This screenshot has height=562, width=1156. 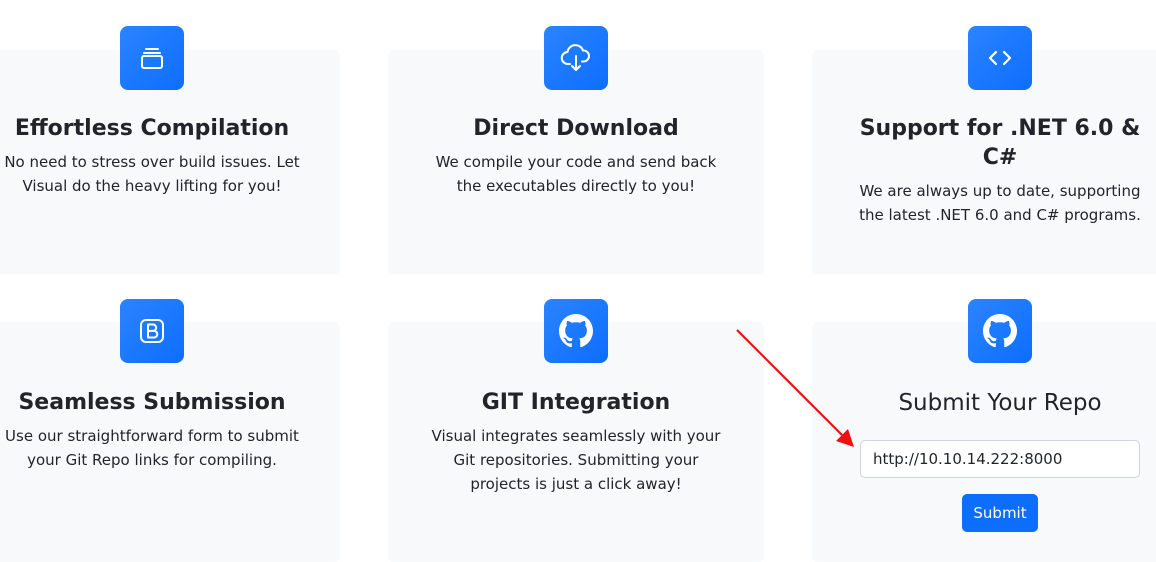 What do you see at coordinates (576, 162) in the screenshot?
I see `feature-description-line: We compile your code and send back` at bounding box center [576, 162].